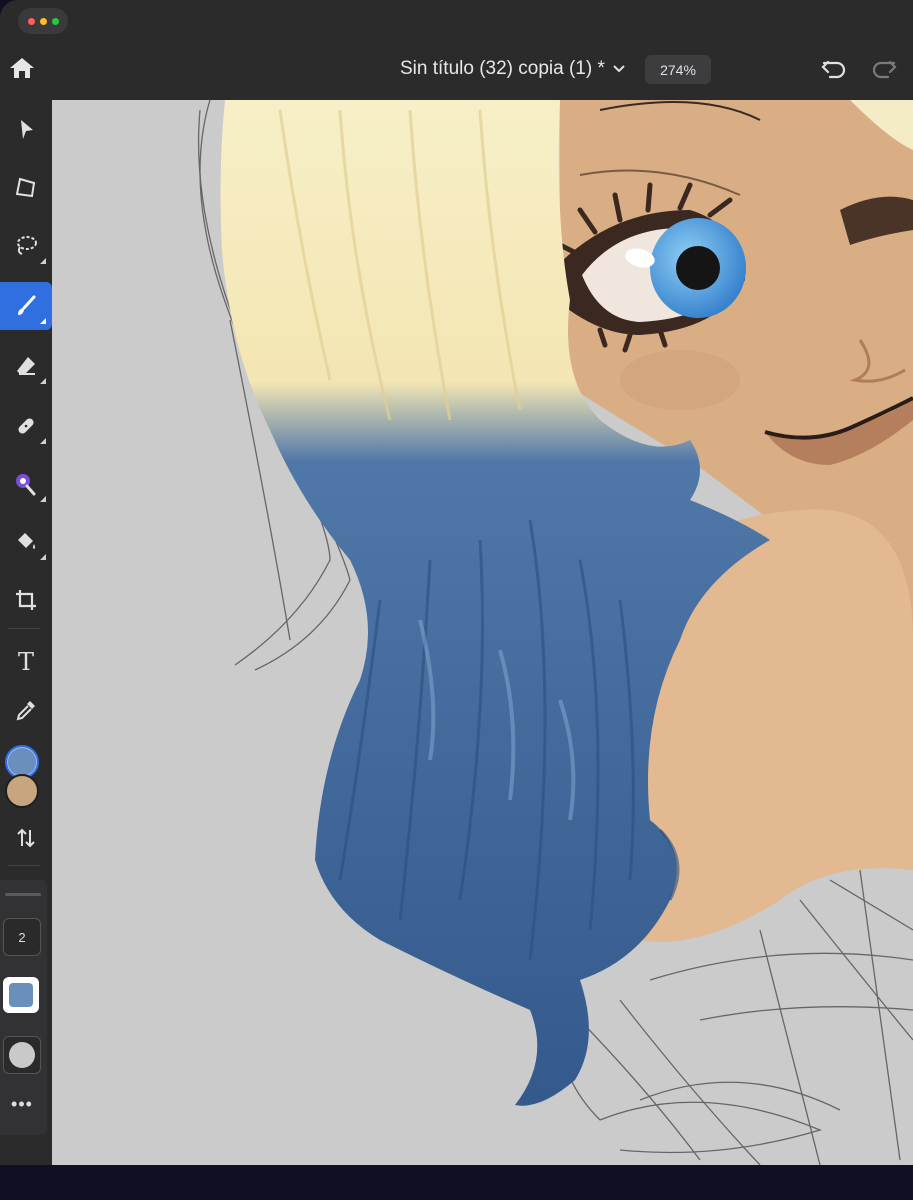 The width and height of the screenshot is (913, 1200). I want to click on crop-tool, so click(26, 600).